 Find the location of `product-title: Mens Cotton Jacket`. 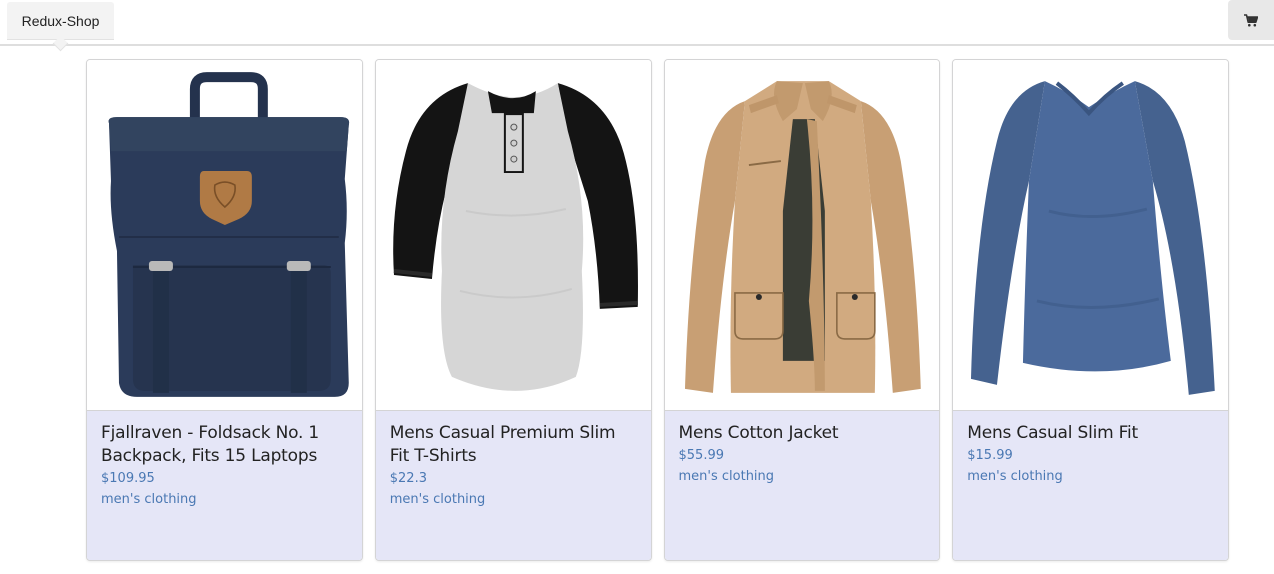

product-title: Mens Cotton Jacket is located at coordinates (802, 433).